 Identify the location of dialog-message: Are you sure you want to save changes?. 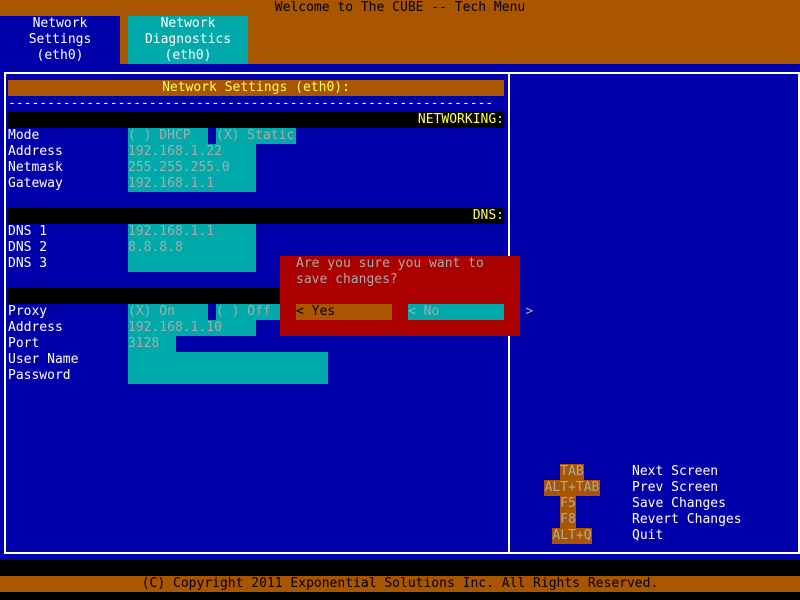
(390, 272).